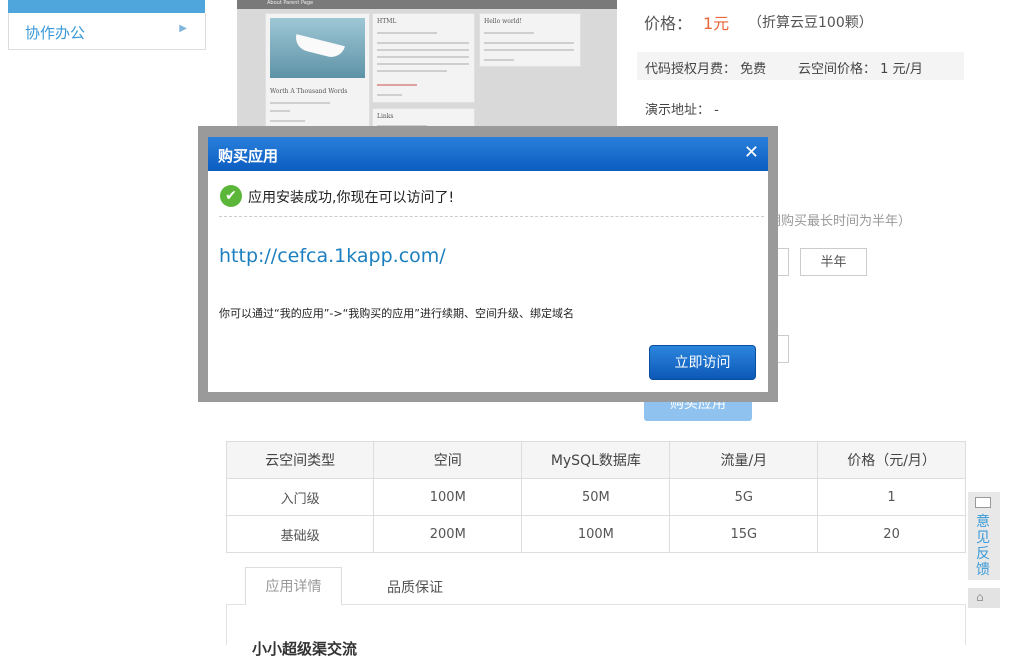 Image resolution: width=1026 pixels, height=659 pixels. What do you see at coordinates (107, 31) in the screenshot?
I see `sidebar-item-collab-office: 协作办公 ▶` at bounding box center [107, 31].